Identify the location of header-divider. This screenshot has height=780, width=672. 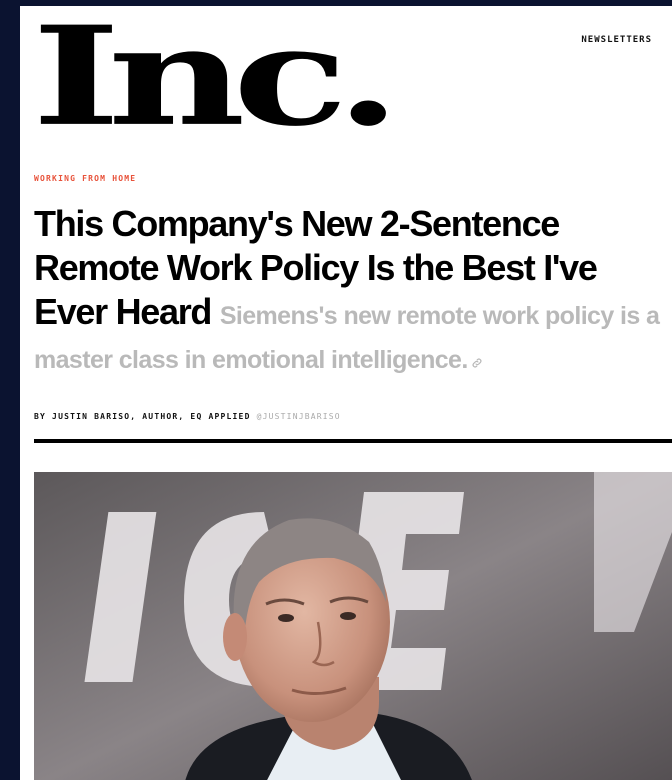
(353, 441).